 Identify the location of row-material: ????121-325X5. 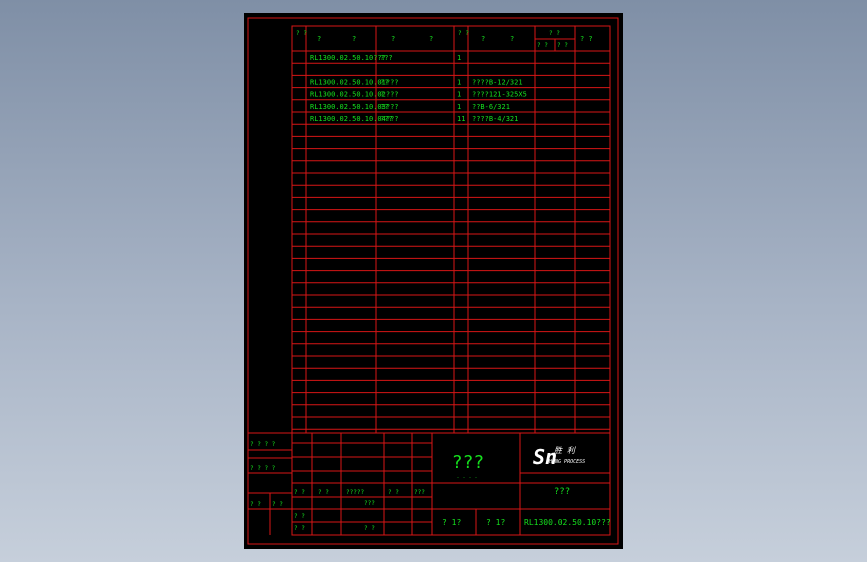
(499, 95).